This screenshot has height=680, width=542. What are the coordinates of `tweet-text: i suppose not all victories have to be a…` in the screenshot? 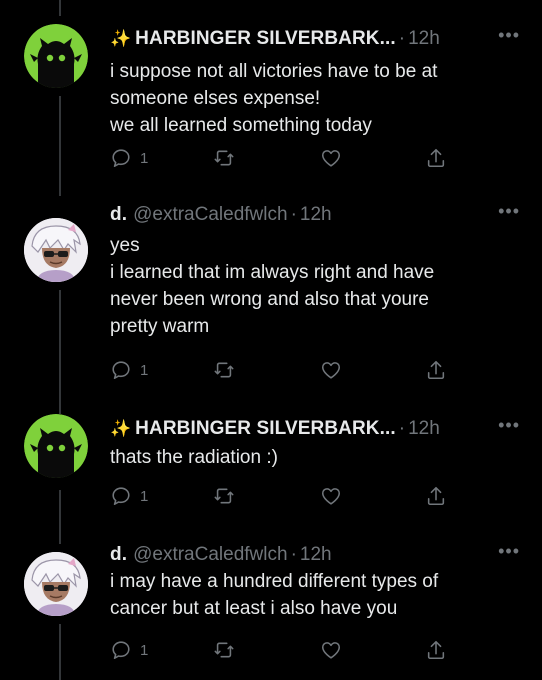 It's located at (314, 98).